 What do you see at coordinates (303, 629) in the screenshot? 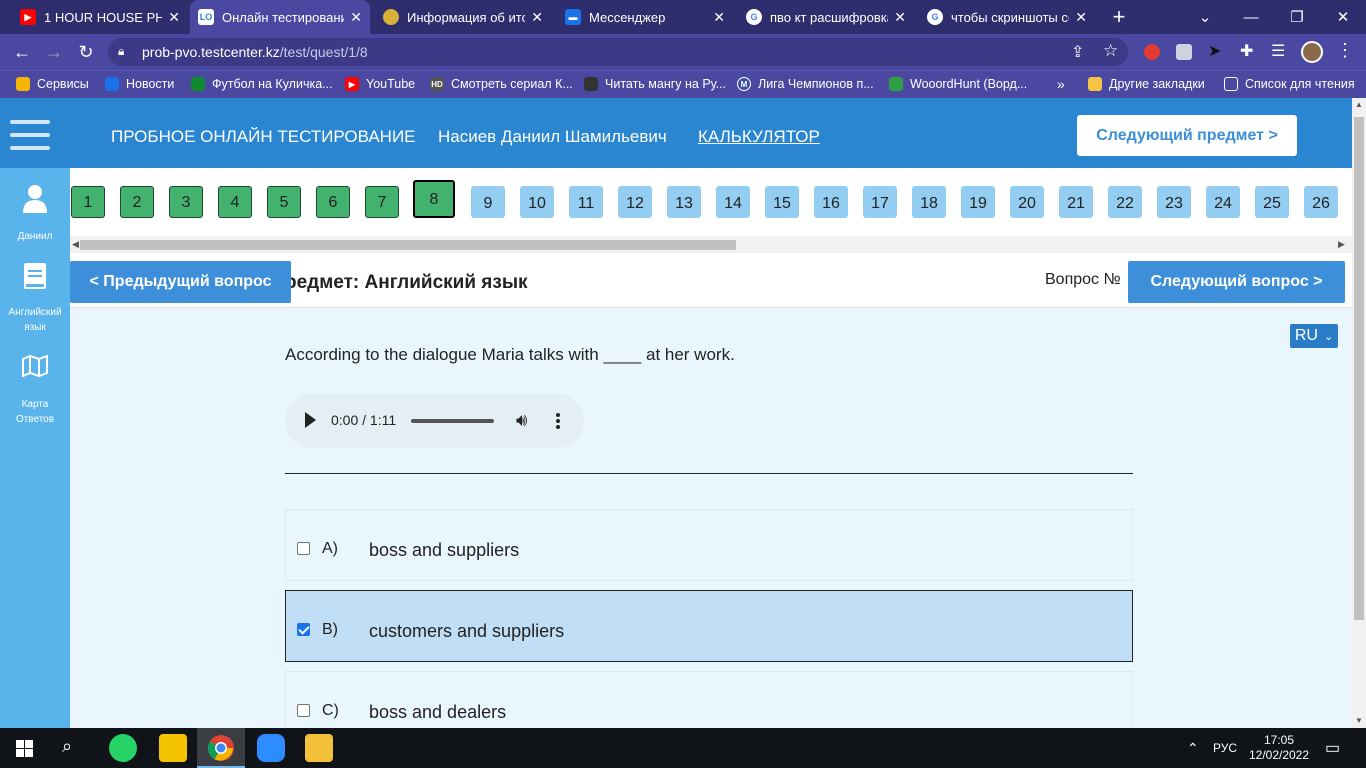
I see `answer-b-checkbox` at bounding box center [303, 629].